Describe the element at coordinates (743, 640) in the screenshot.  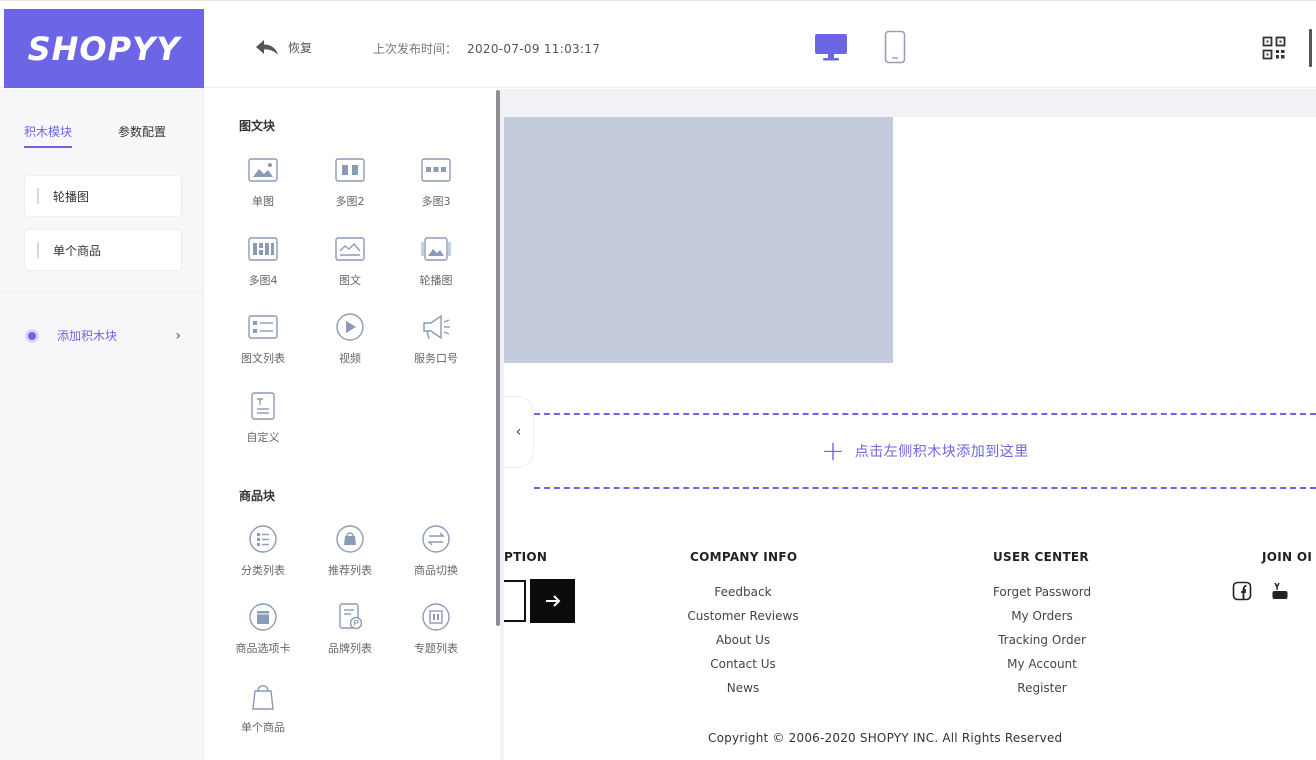
I see `footer-link-about-us: About Us` at that location.